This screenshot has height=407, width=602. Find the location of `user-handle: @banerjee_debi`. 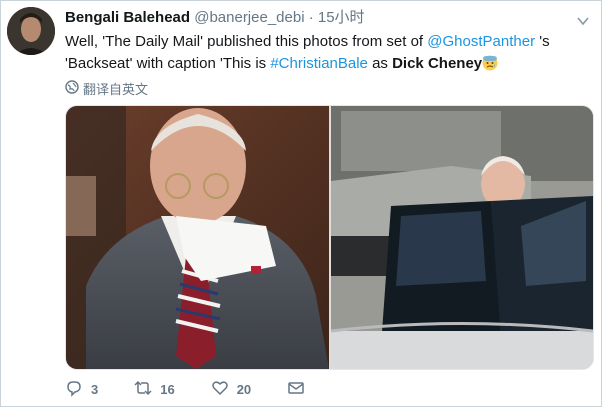

user-handle: @banerjee_debi is located at coordinates (249, 17).